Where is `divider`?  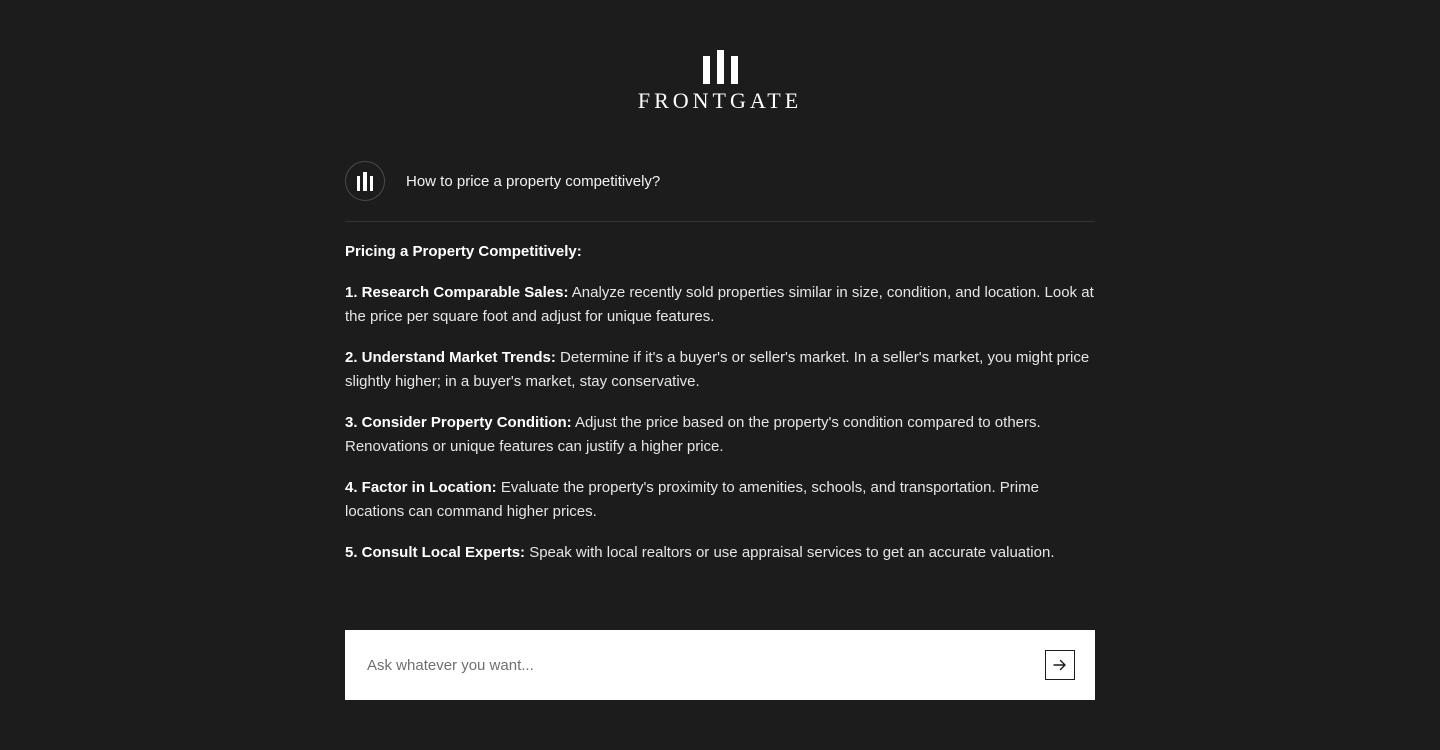
divider is located at coordinates (720, 221).